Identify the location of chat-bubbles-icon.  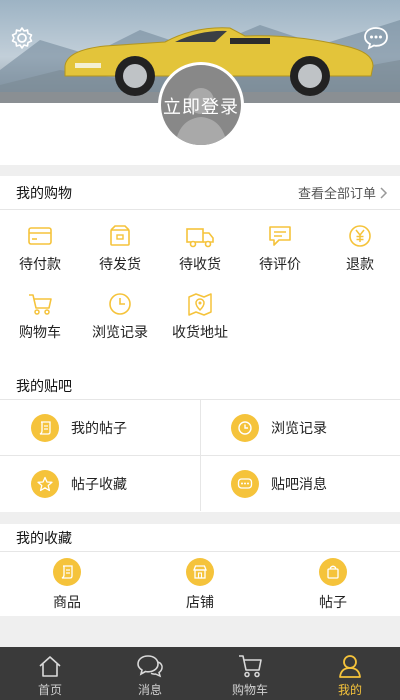
(150, 666).